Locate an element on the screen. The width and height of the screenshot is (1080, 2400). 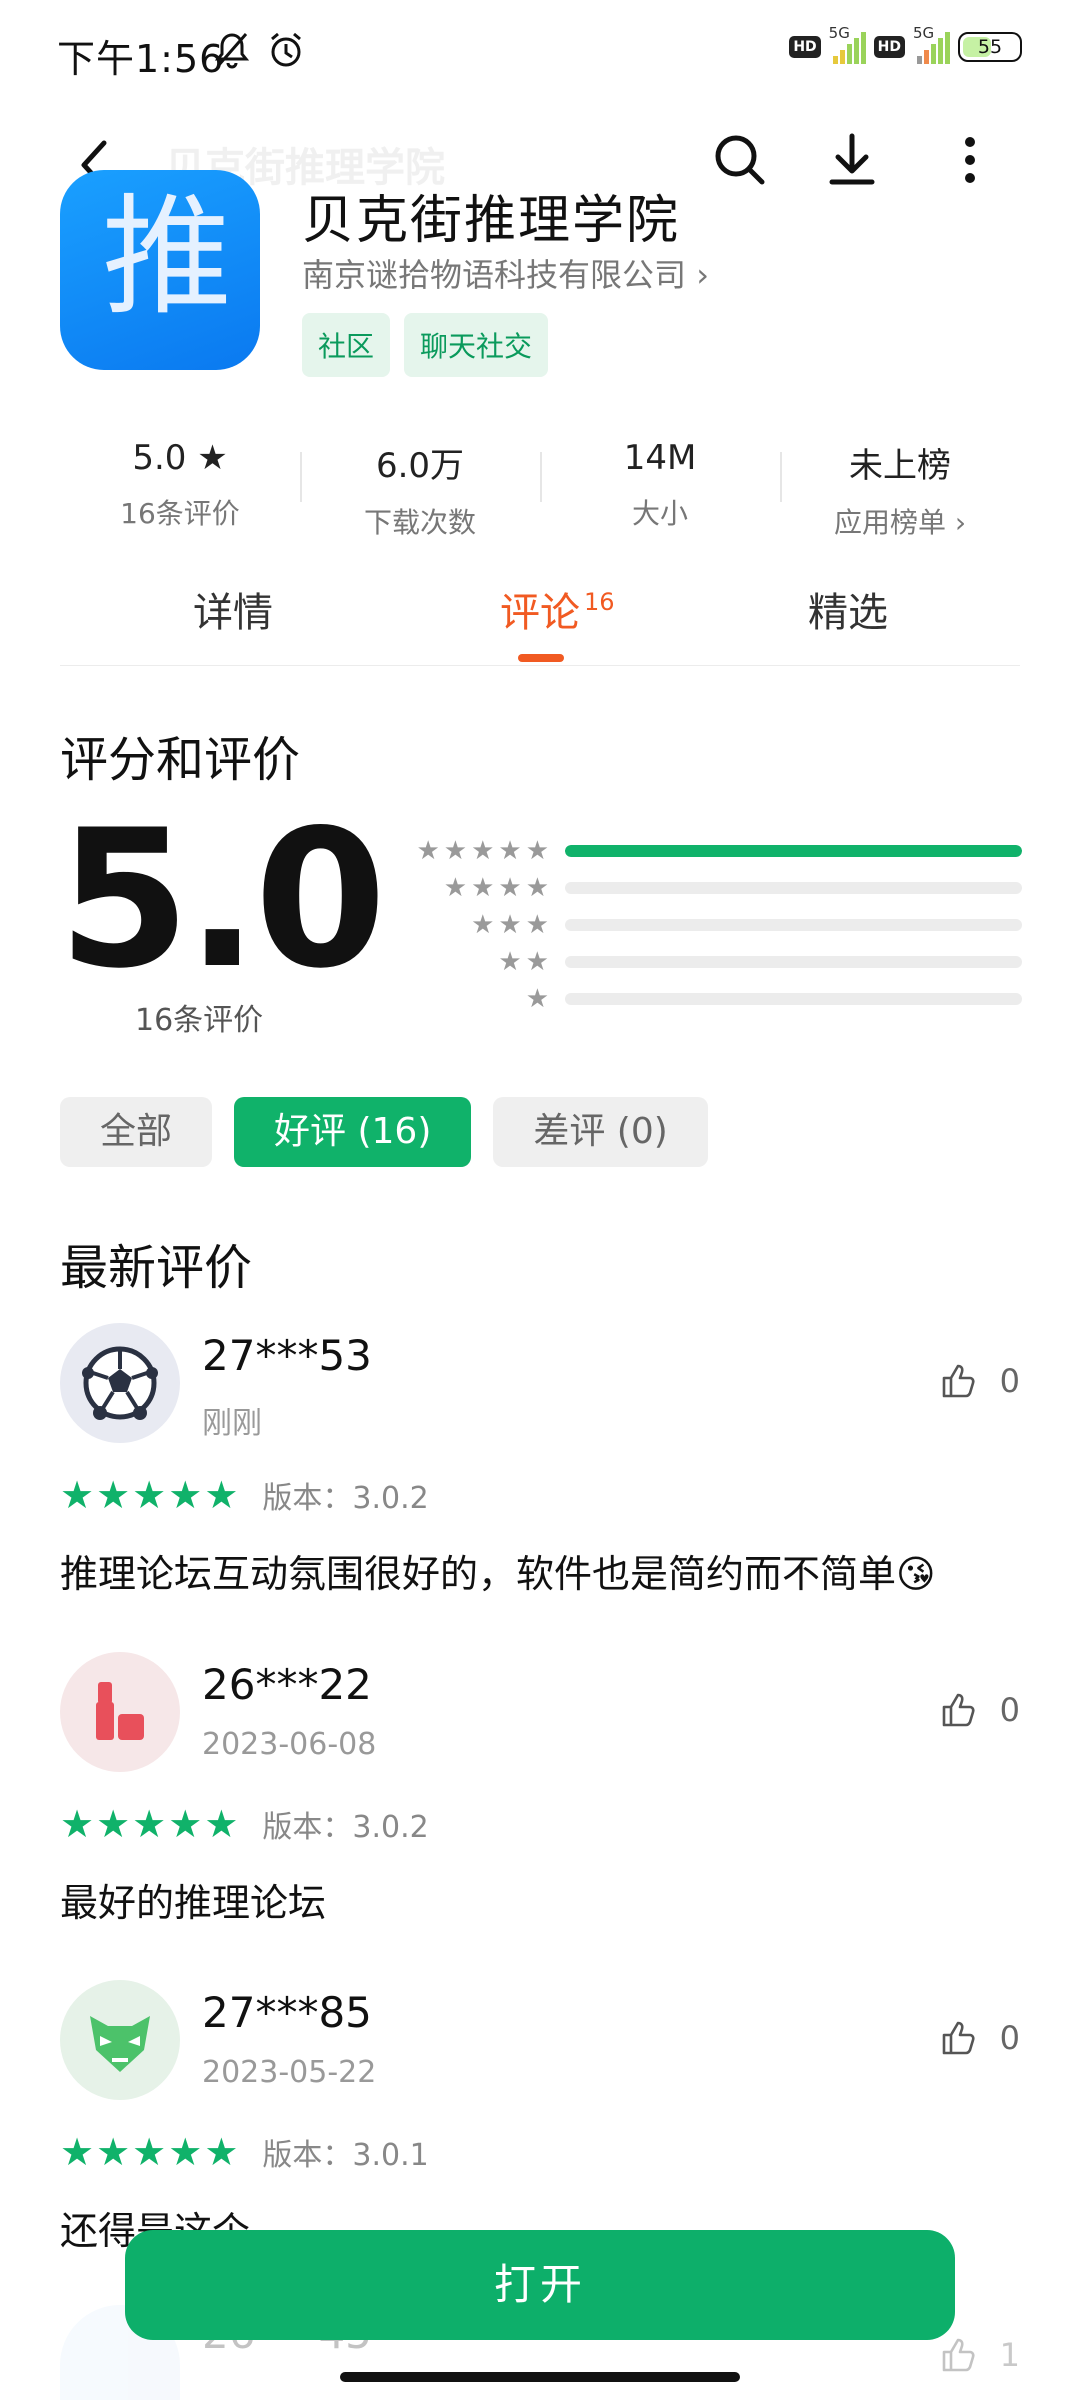
soccer-ball-icon is located at coordinates (120, 1383).